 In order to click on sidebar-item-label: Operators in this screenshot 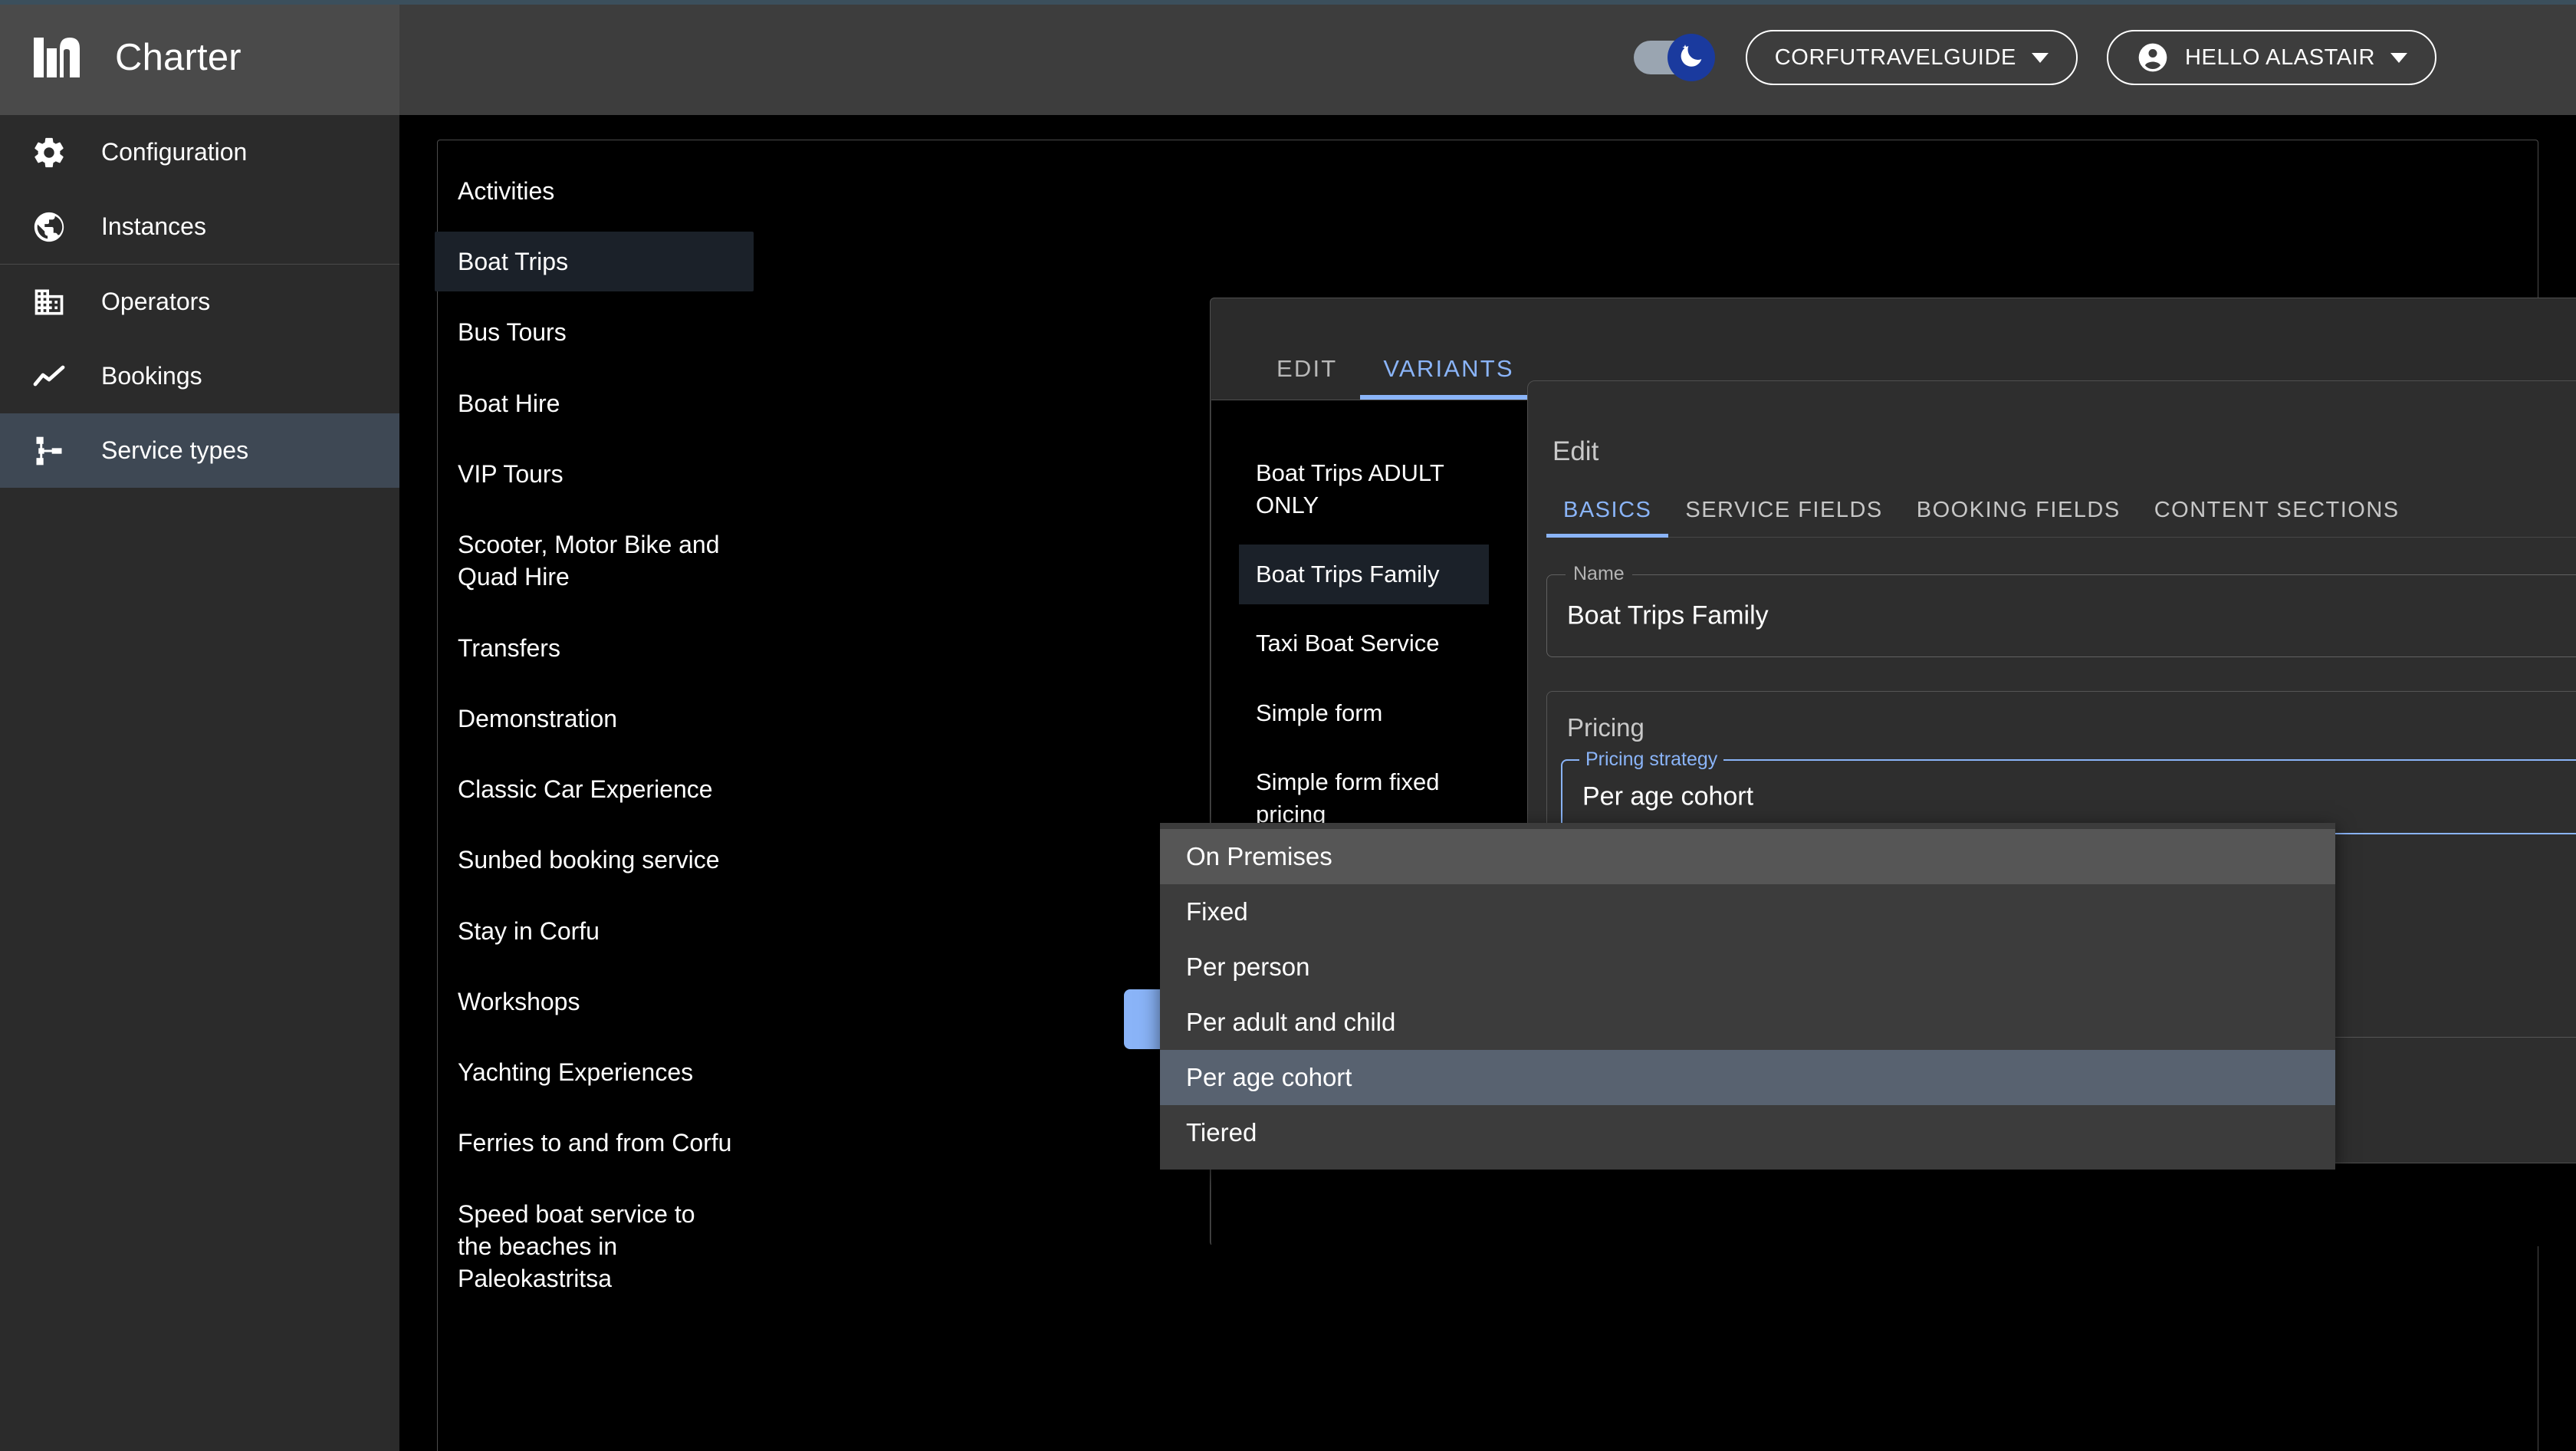, I will do `click(156, 301)`.